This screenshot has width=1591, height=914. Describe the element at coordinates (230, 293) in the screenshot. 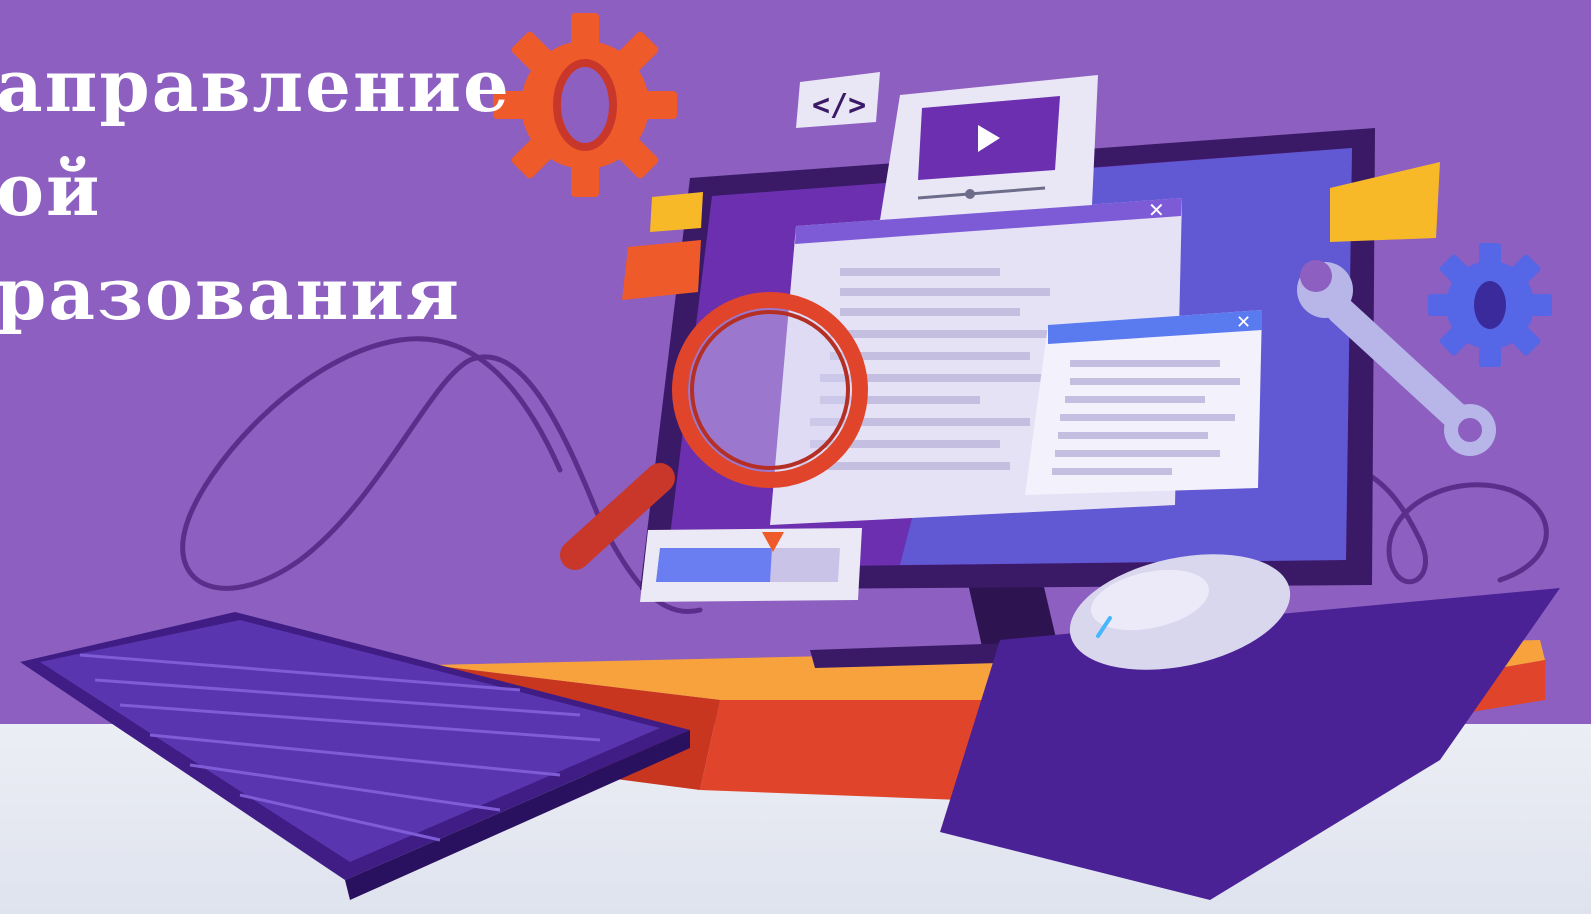

I see `heading-line-3: разования` at that location.